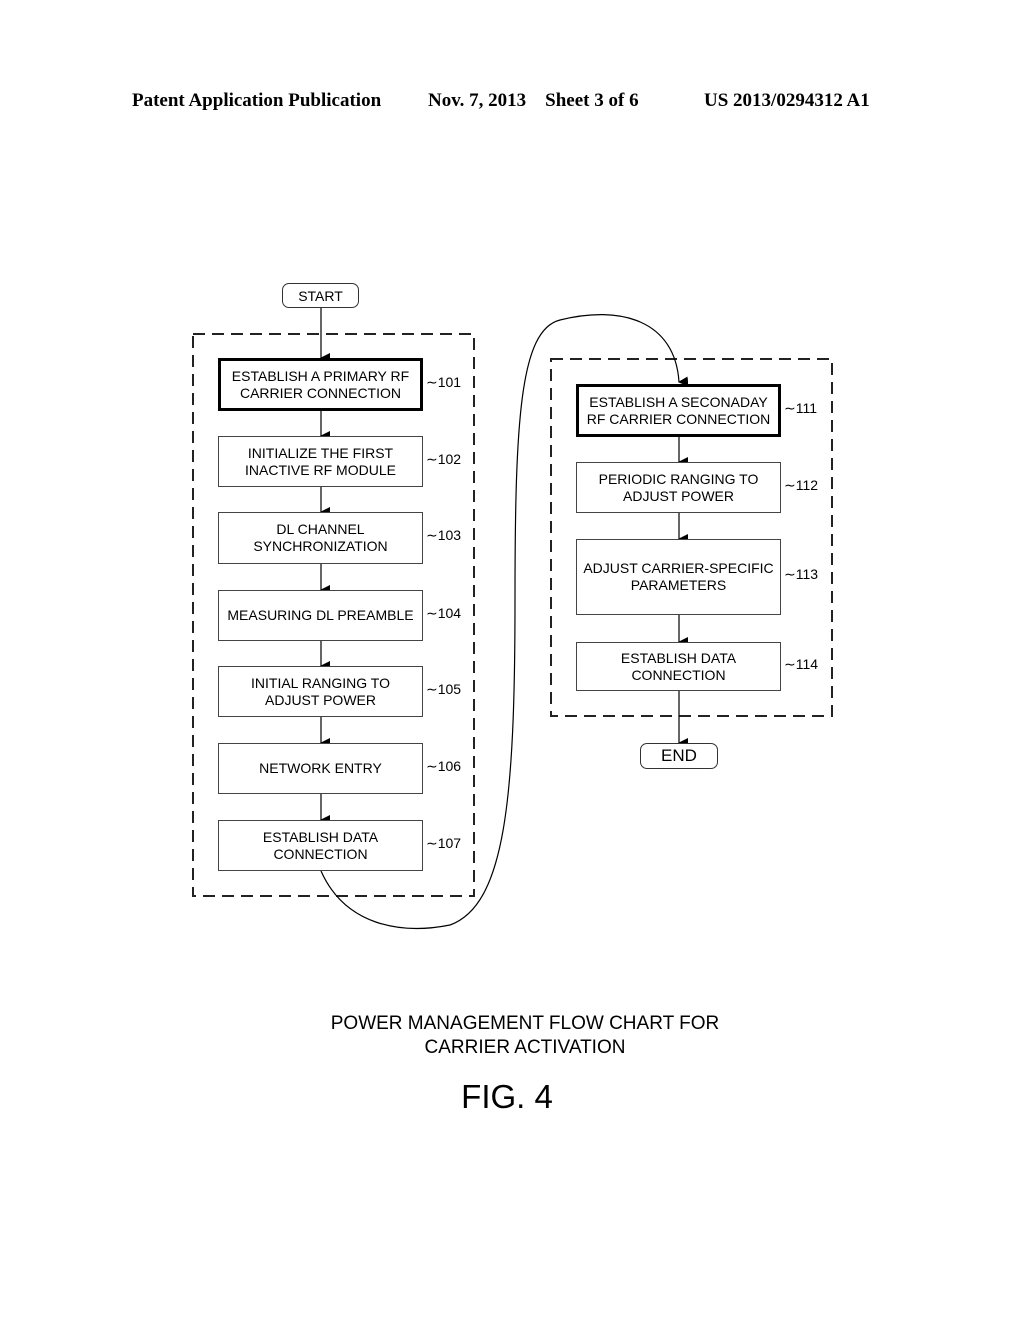  Describe the element at coordinates (507, 1096) in the screenshot. I see `figure-label: FIG. 4` at that location.